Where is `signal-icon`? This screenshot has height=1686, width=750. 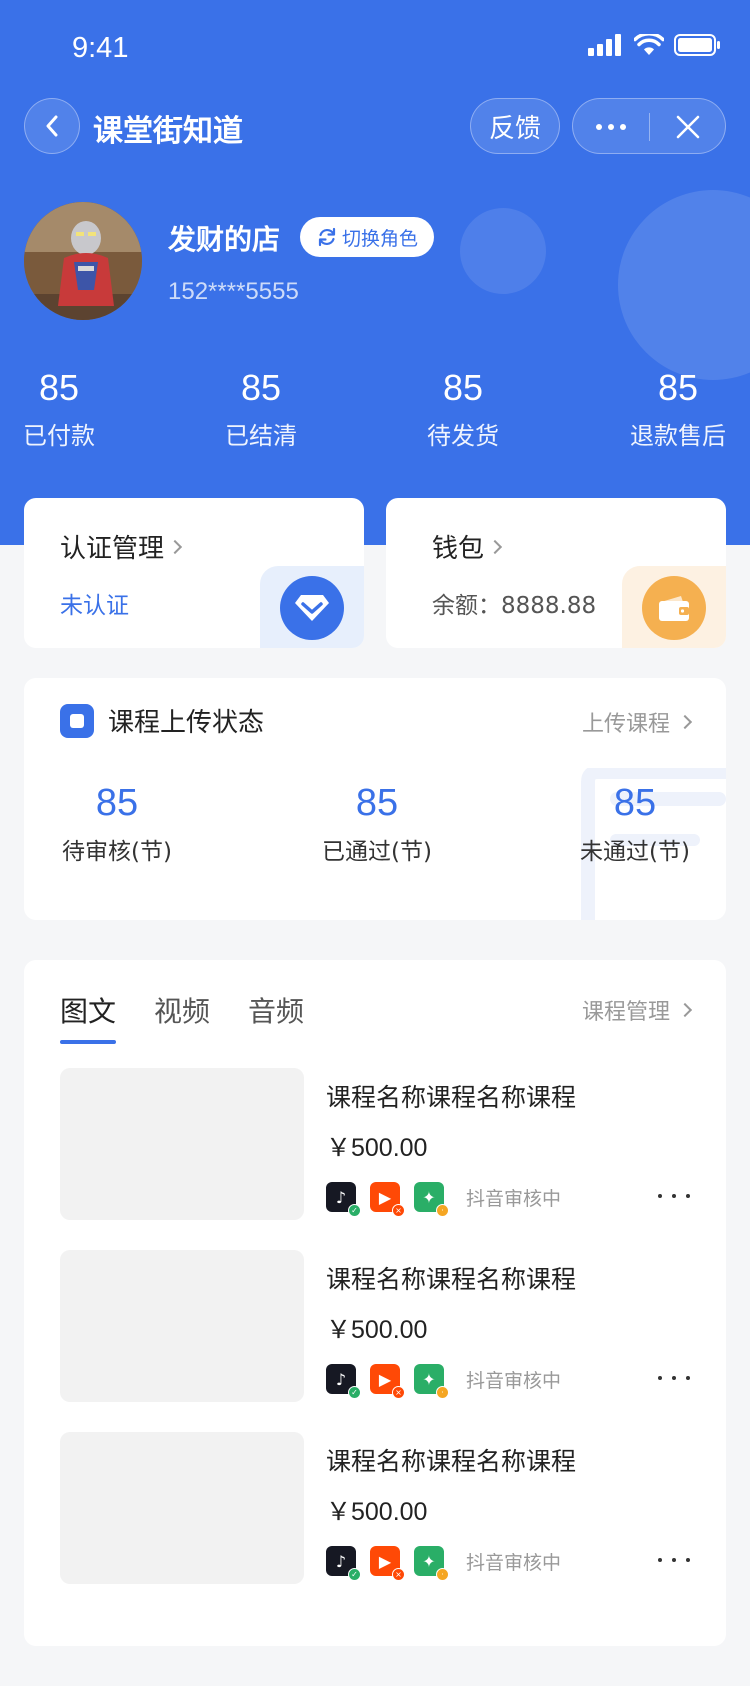 signal-icon is located at coordinates (604, 45).